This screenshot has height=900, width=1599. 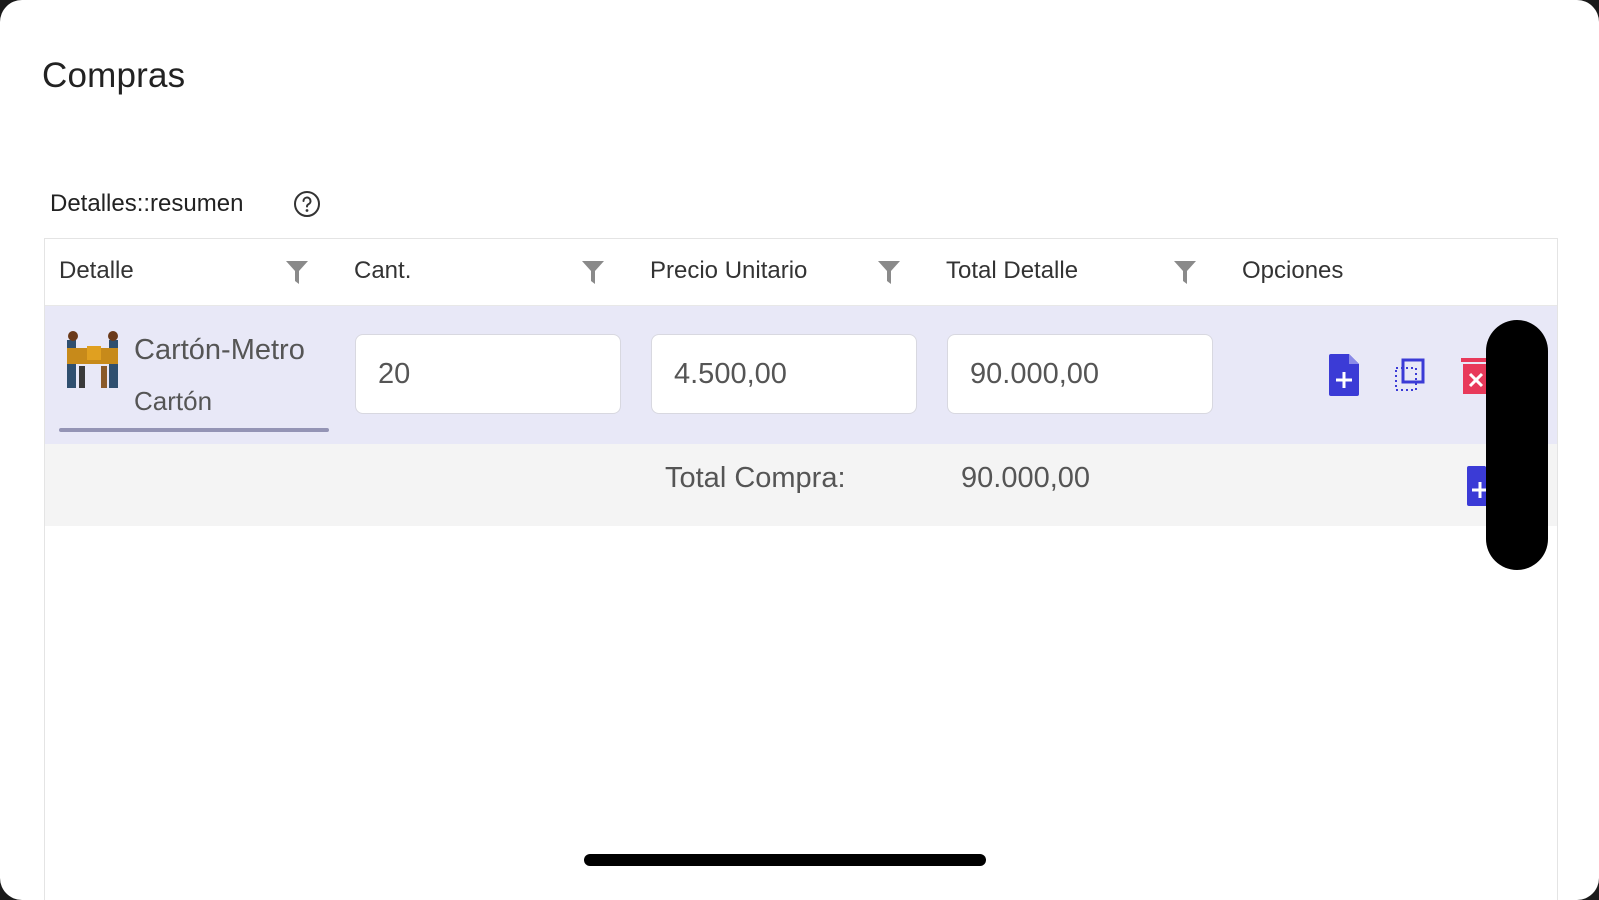 What do you see at coordinates (784, 374) in the screenshot?
I see `unit-price-input` at bounding box center [784, 374].